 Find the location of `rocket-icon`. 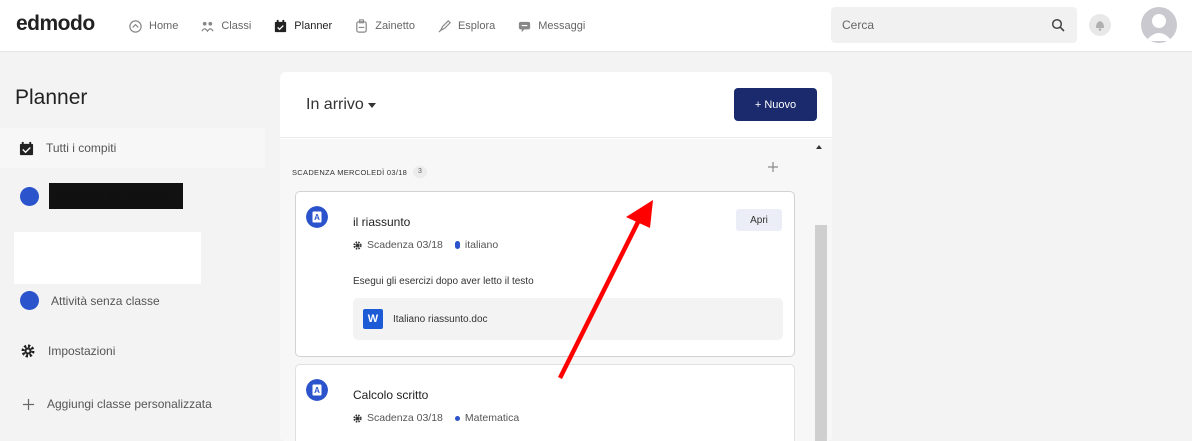

rocket-icon is located at coordinates (444, 26).